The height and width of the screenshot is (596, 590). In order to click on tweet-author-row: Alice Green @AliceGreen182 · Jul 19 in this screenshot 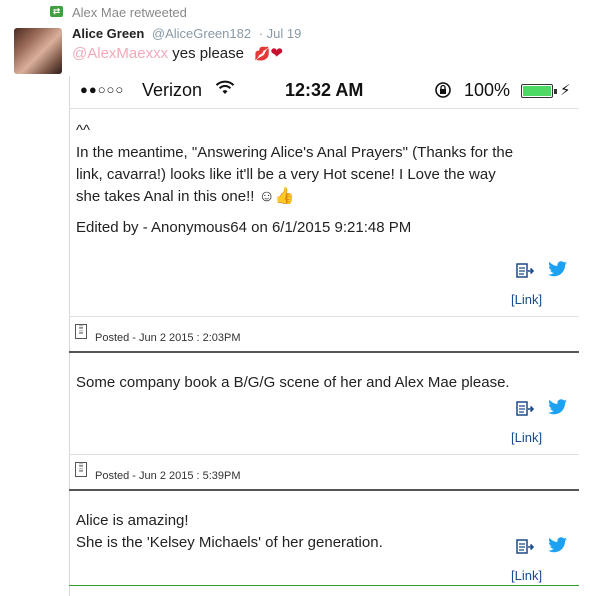, I will do `click(186, 33)`.